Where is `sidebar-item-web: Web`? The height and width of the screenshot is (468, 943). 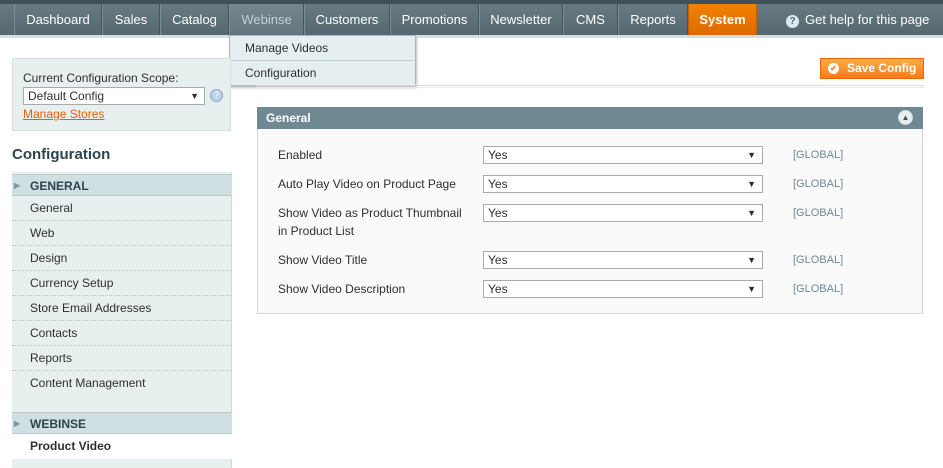 sidebar-item-web: Web is located at coordinates (122, 233).